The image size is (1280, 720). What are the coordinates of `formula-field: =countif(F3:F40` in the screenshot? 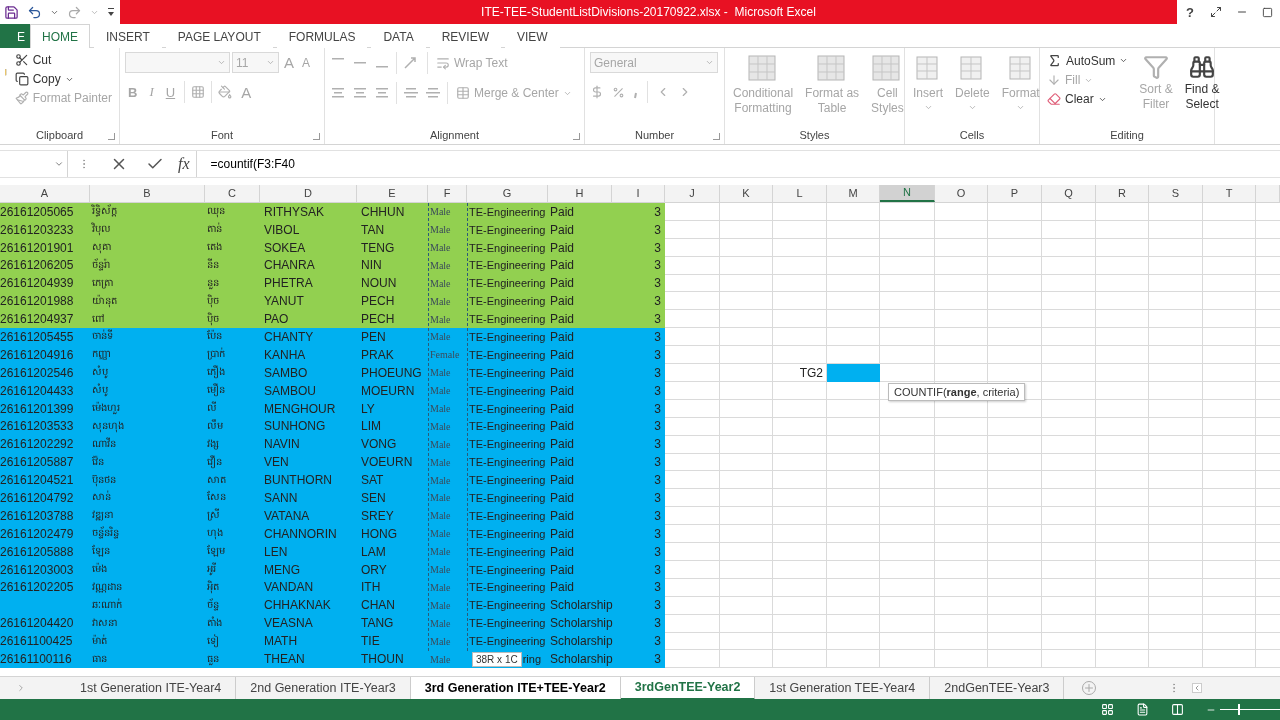 It's located at (737, 163).